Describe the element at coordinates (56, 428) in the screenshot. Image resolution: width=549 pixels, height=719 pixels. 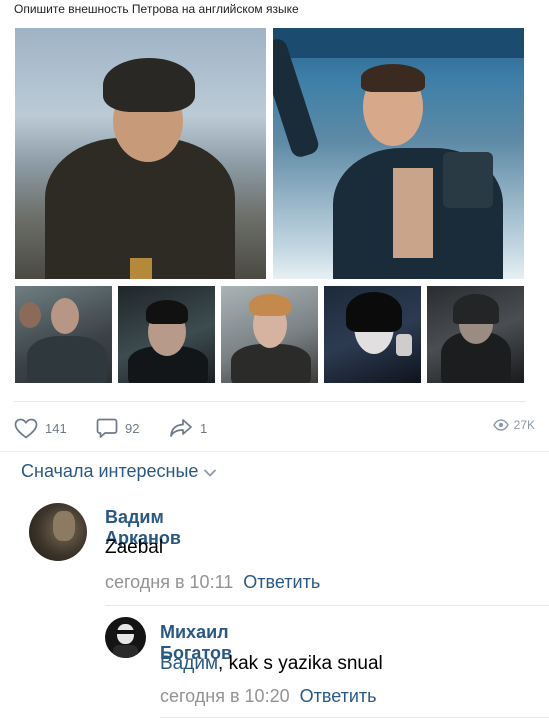
I see `likes-count: 141` at that location.